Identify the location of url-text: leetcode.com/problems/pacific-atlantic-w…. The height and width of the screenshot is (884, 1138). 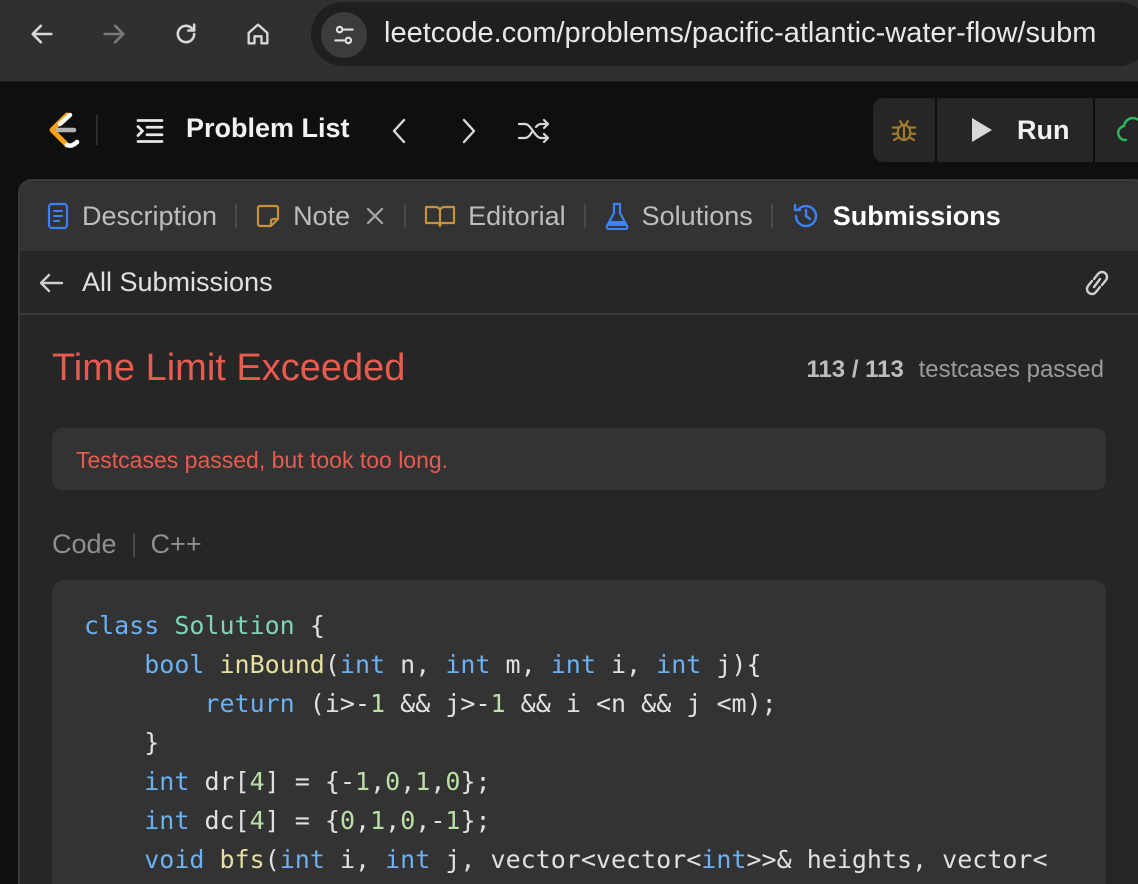
(740, 33).